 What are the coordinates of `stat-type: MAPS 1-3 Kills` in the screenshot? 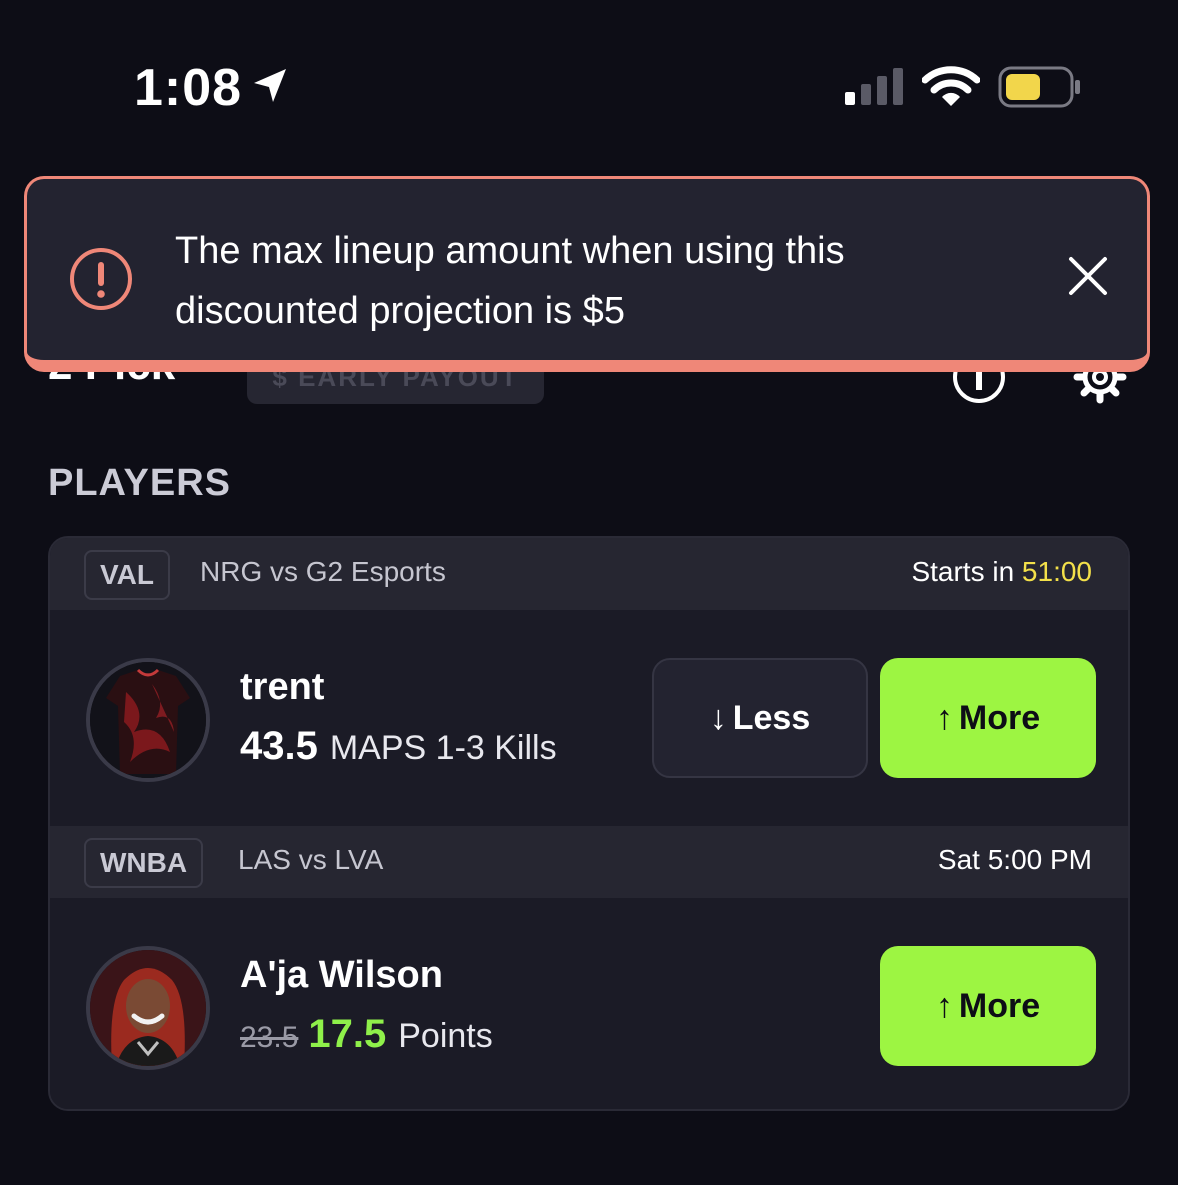 It's located at (443, 748).